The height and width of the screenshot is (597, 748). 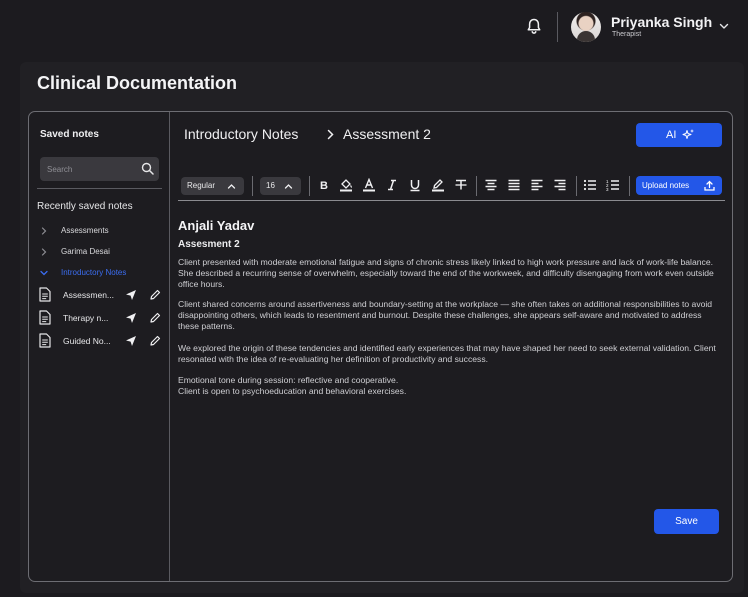 I want to click on highlight-icon, so click(x=438, y=185).